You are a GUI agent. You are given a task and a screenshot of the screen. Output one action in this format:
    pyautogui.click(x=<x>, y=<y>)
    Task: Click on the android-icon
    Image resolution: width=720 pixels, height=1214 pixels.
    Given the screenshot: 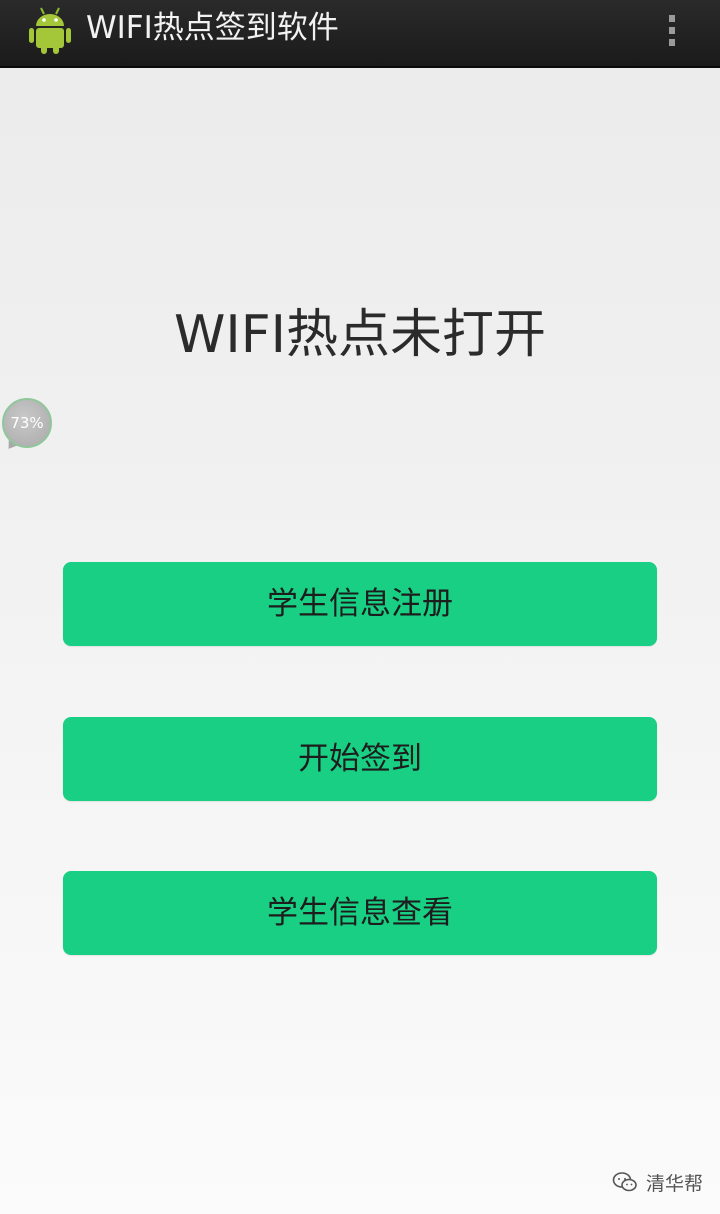 What is the action you would take?
    pyautogui.click(x=50, y=30)
    